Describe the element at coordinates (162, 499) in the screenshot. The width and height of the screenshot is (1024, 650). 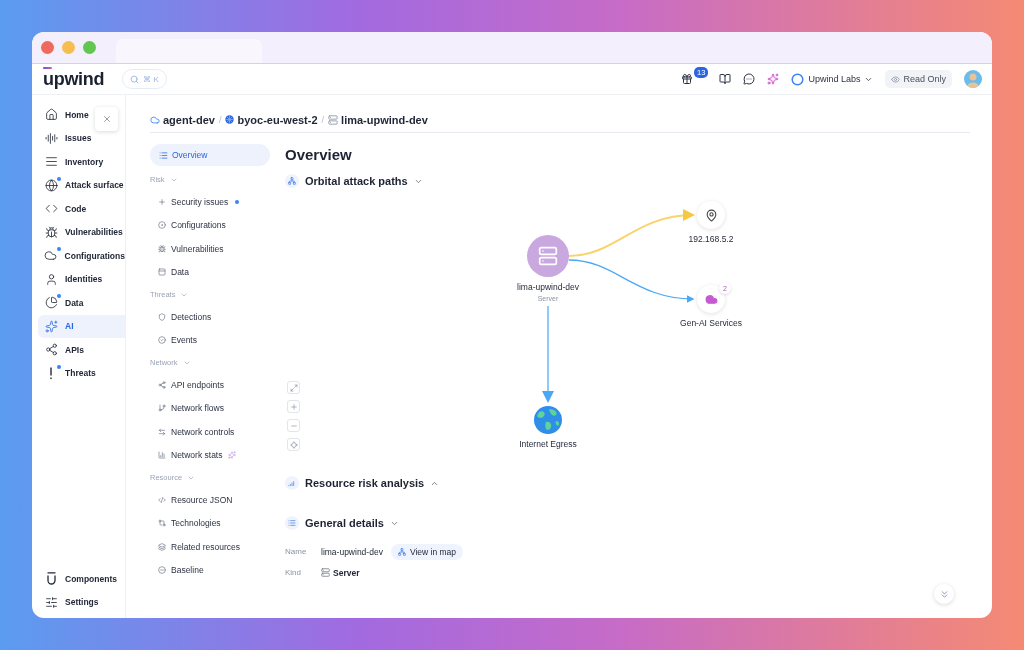
I see `code-icon` at that location.